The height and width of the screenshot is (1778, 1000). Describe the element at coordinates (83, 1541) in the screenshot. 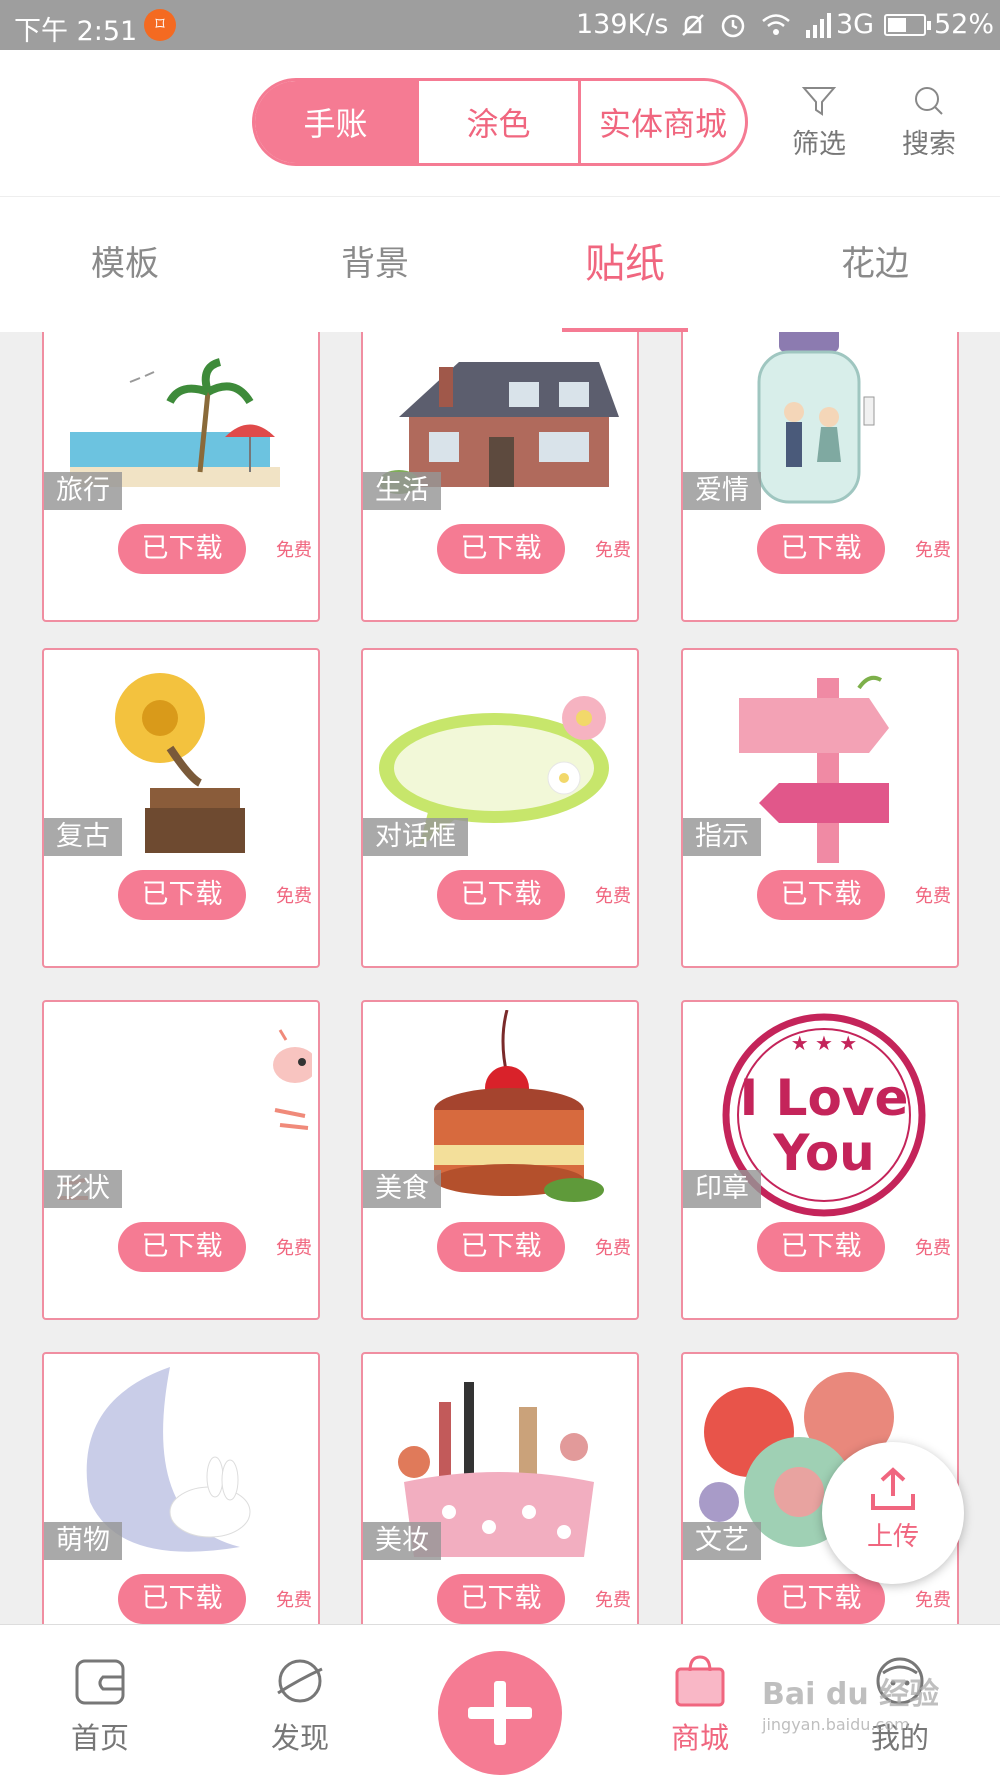

I see `sticker-tag: 萌物` at that location.